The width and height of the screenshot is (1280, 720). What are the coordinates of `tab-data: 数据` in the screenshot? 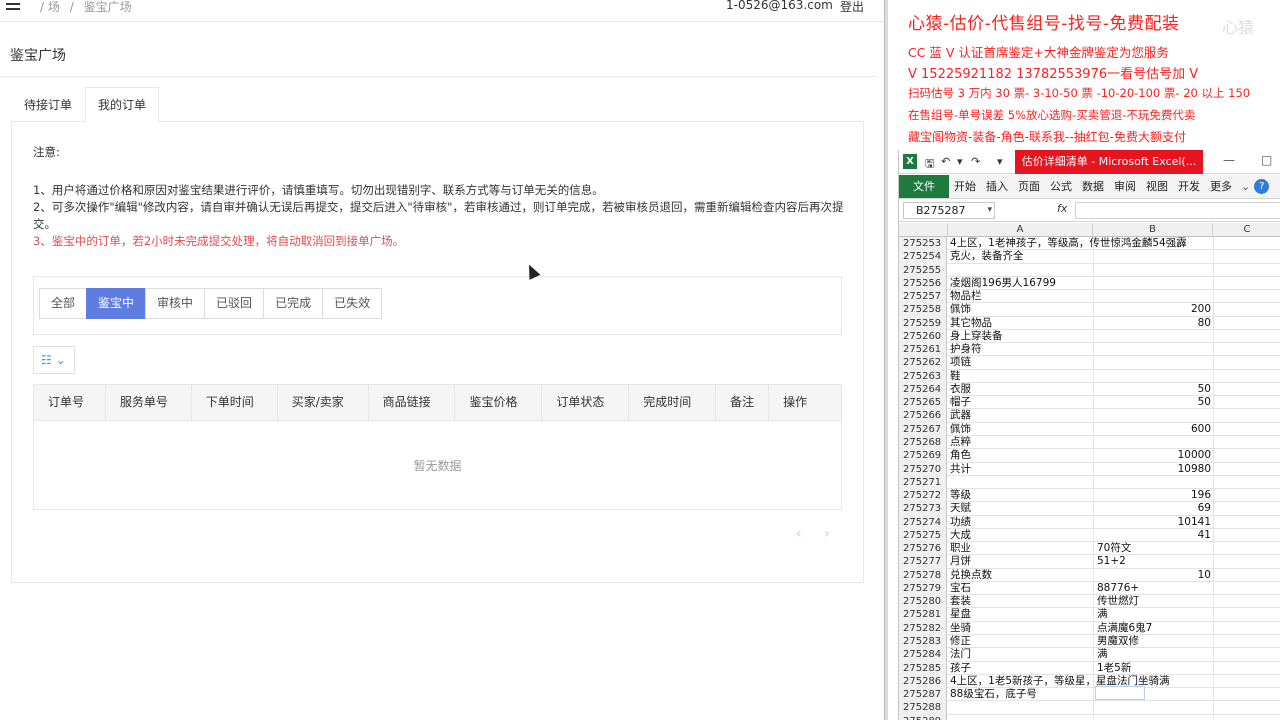 It's located at (1093, 186).